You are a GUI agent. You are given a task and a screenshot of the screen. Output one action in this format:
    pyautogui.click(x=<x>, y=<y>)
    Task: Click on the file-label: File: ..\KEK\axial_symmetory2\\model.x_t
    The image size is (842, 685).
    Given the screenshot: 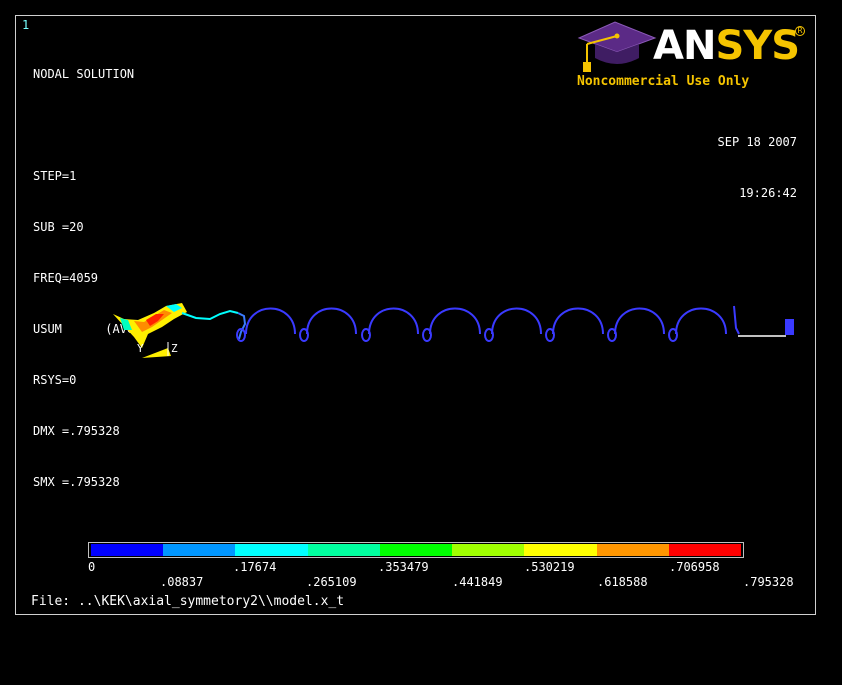 What is the action you would take?
    pyautogui.click(x=188, y=601)
    